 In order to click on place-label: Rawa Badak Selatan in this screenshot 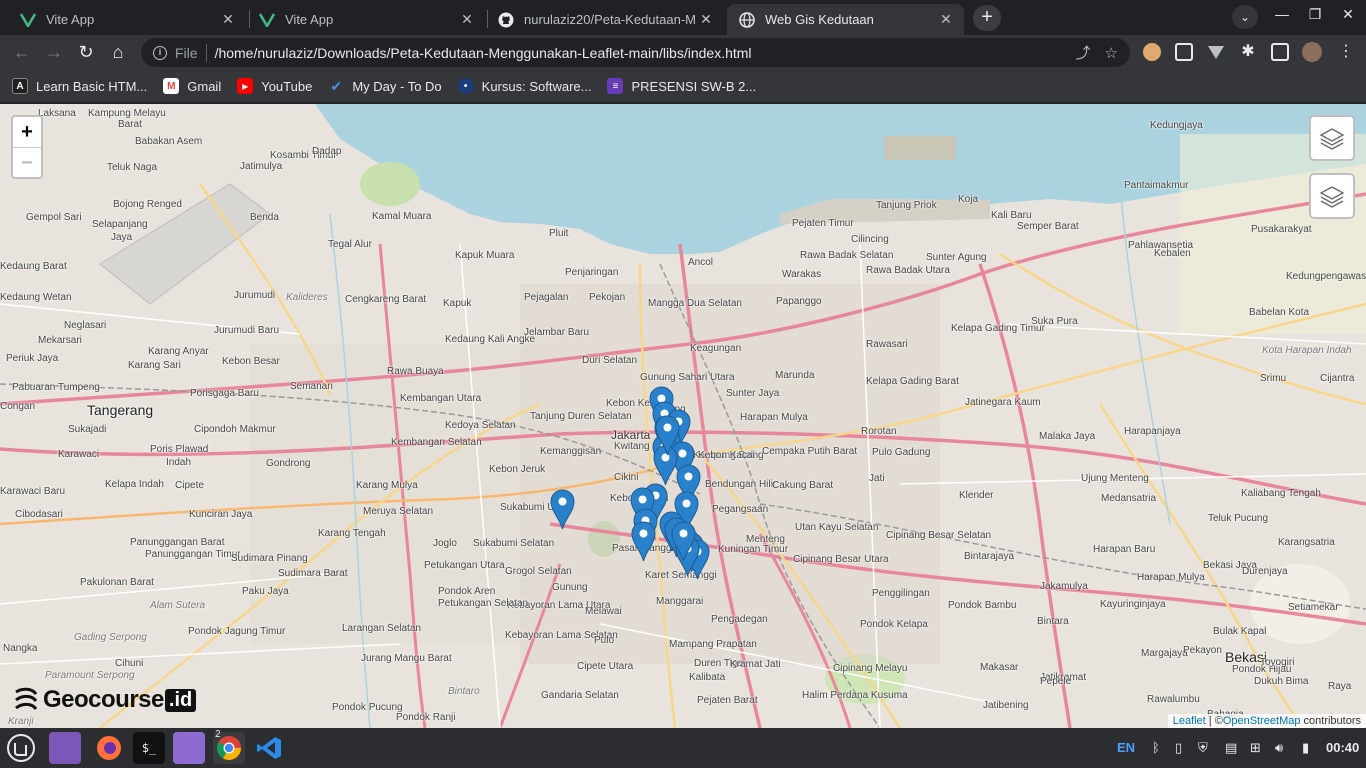, I will do `click(847, 255)`.